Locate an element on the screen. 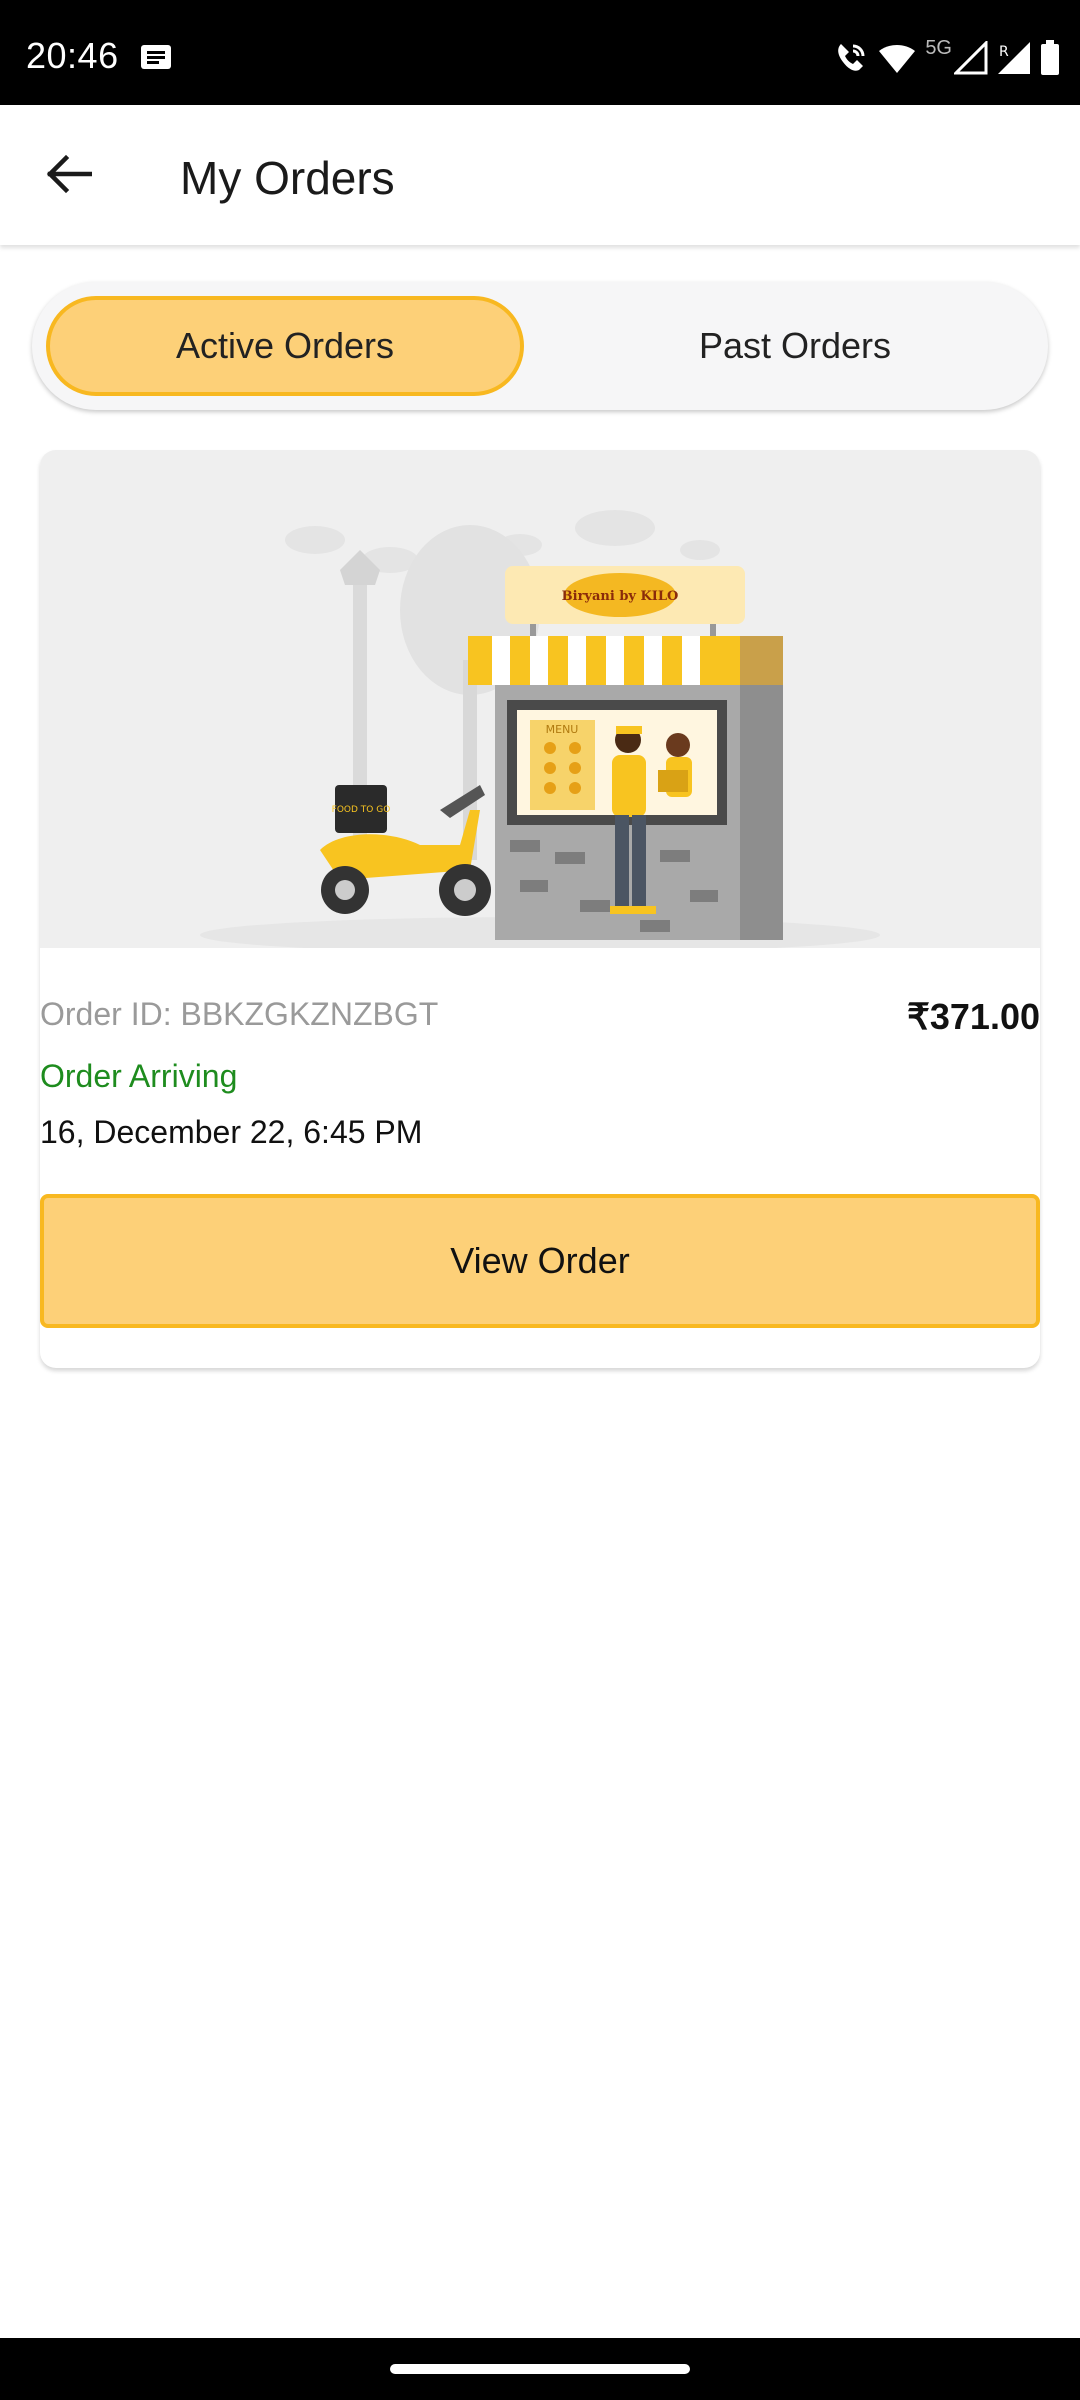  svg-text: R is located at coordinates (1004, 52).